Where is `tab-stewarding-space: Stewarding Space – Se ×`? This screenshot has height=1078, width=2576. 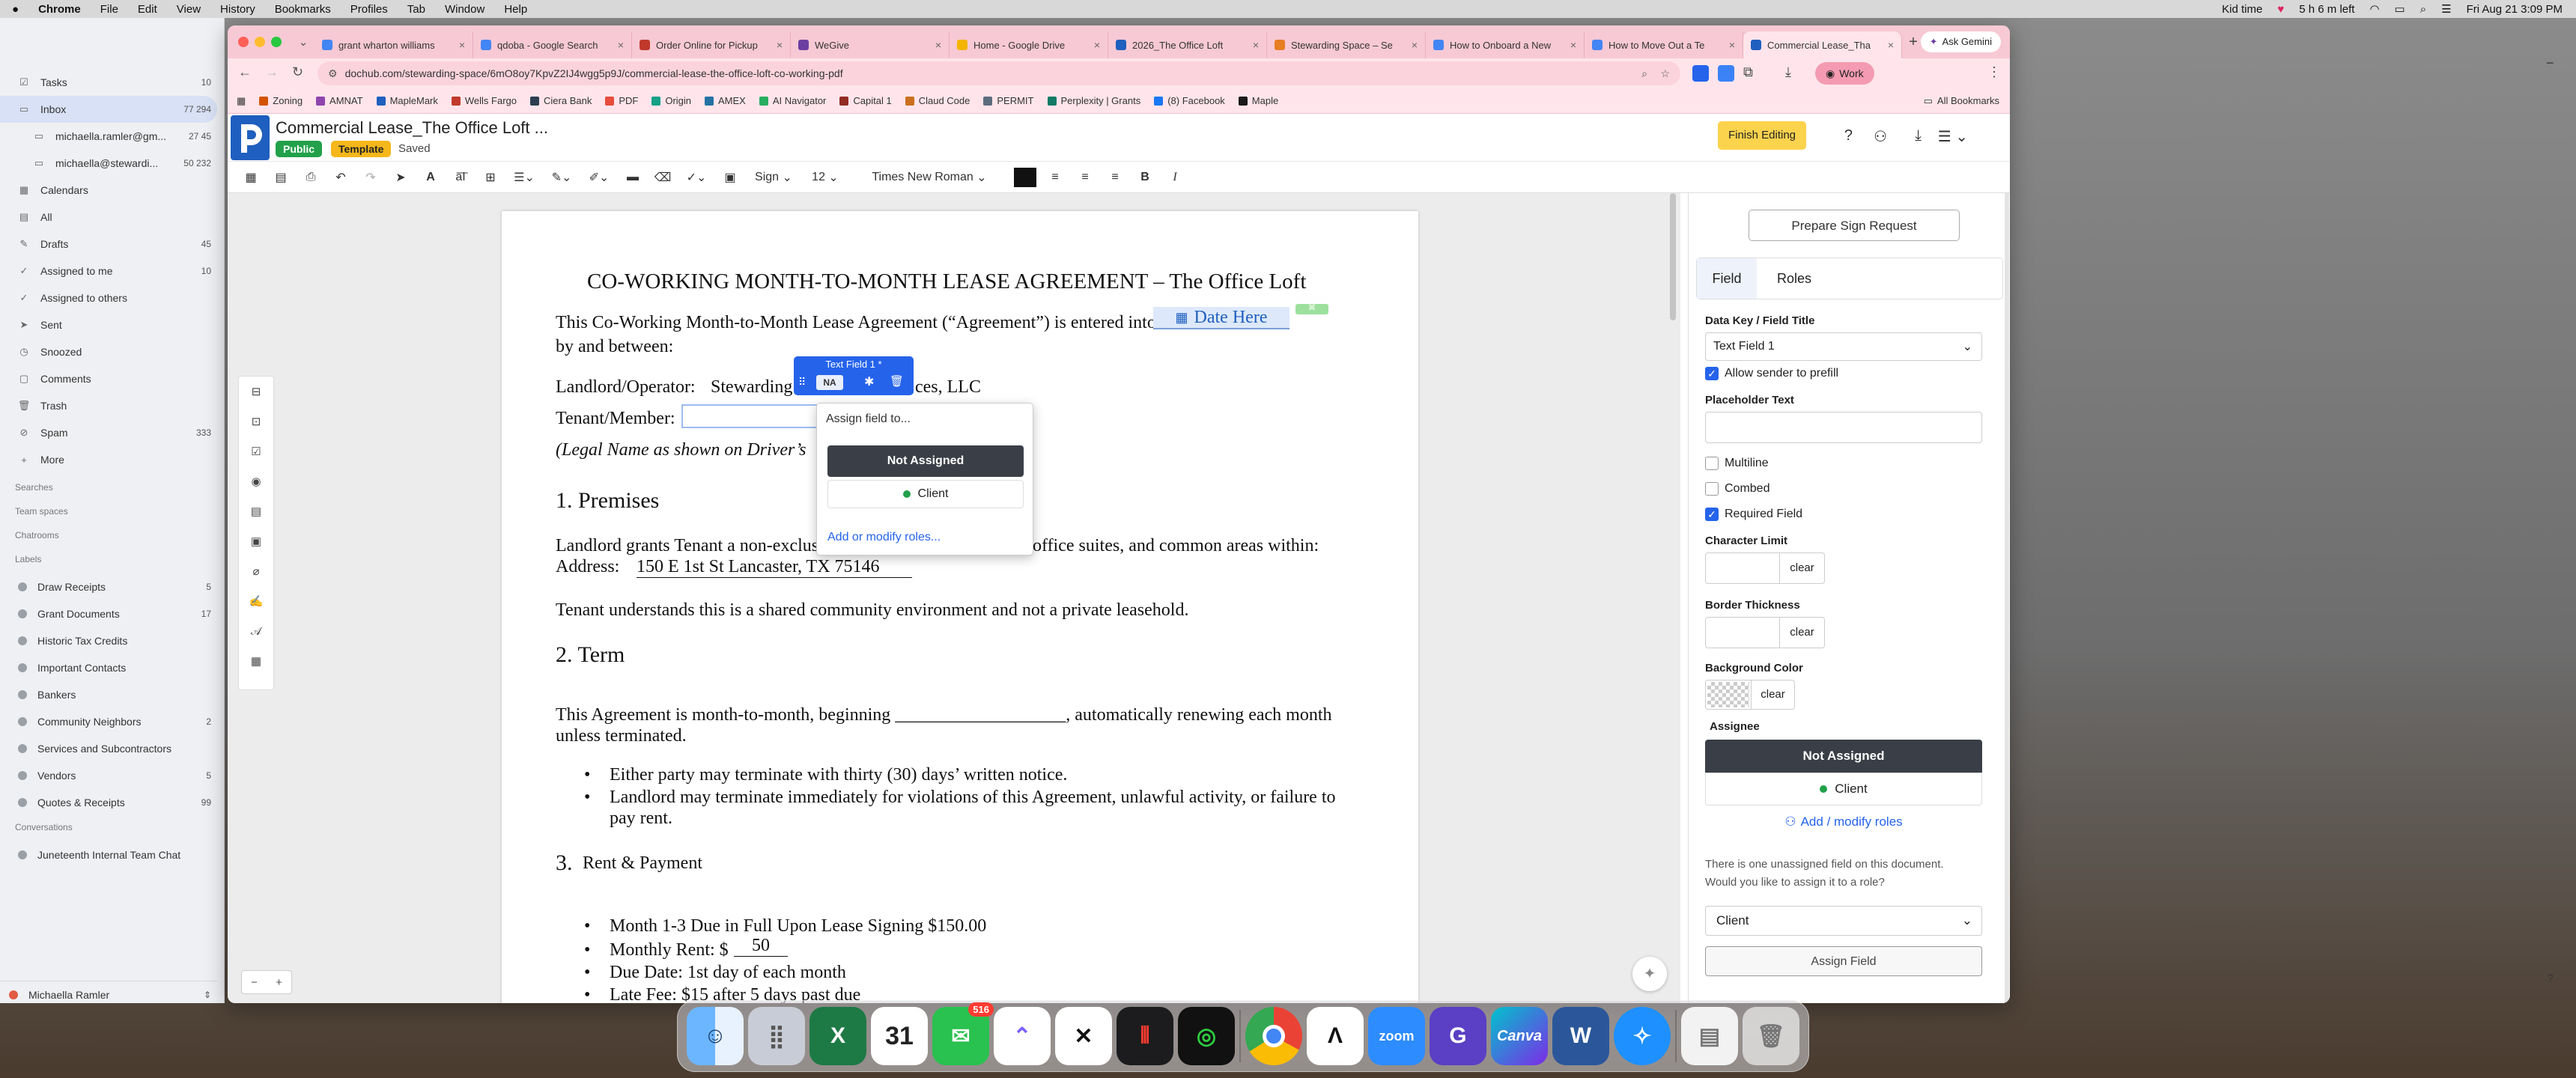 tab-stewarding-space: Stewarding Space – Se × is located at coordinates (1346, 44).